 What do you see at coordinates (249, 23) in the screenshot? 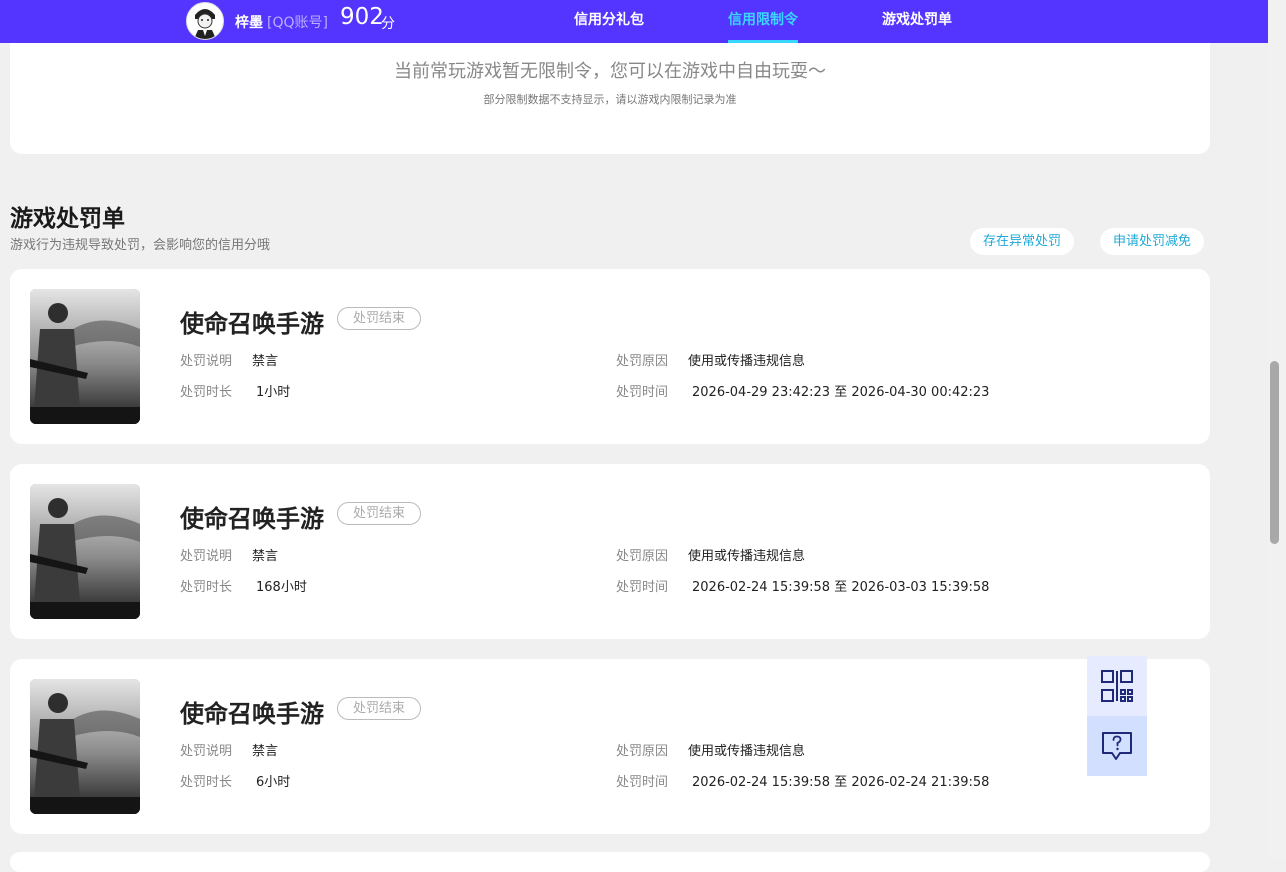
I see `user-name: 梓墨` at bounding box center [249, 23].